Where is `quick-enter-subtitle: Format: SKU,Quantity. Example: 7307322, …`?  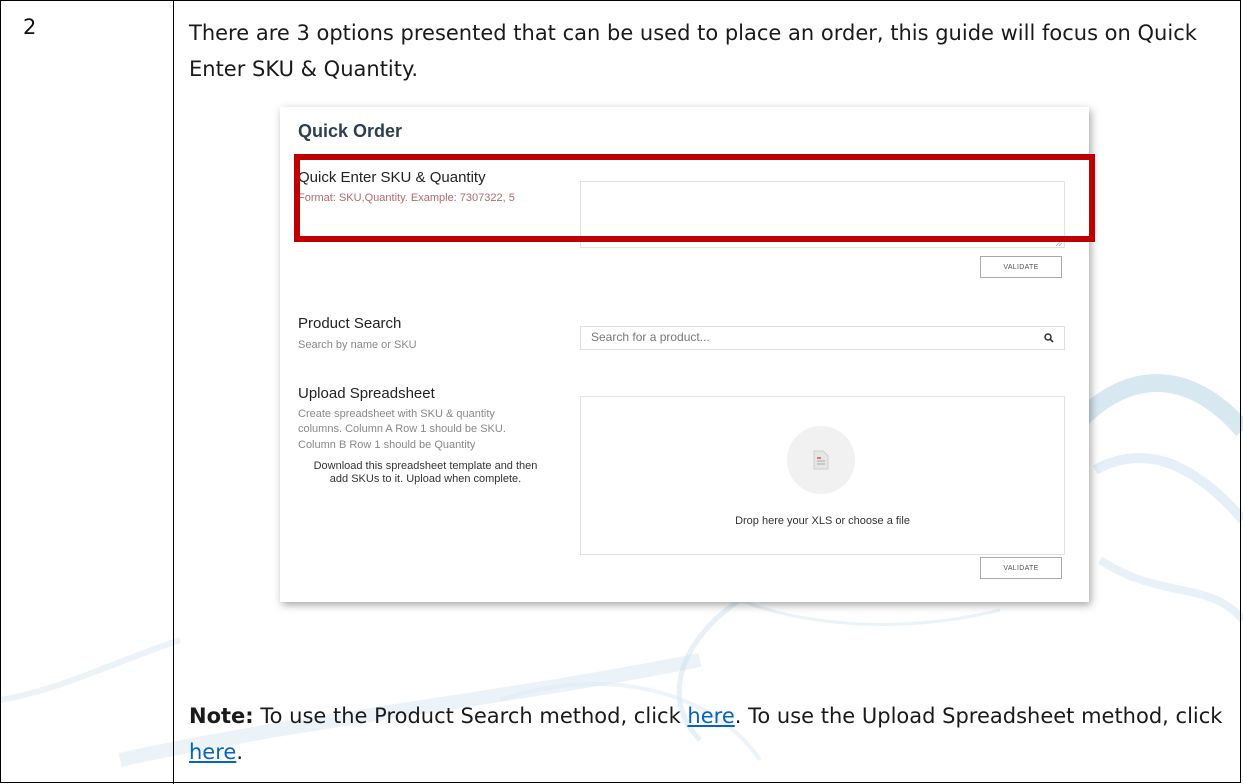 quick-enter-subtitle: Format: SKU,Quantity. Example: 7307322, … is located at coordinates (406, 198).